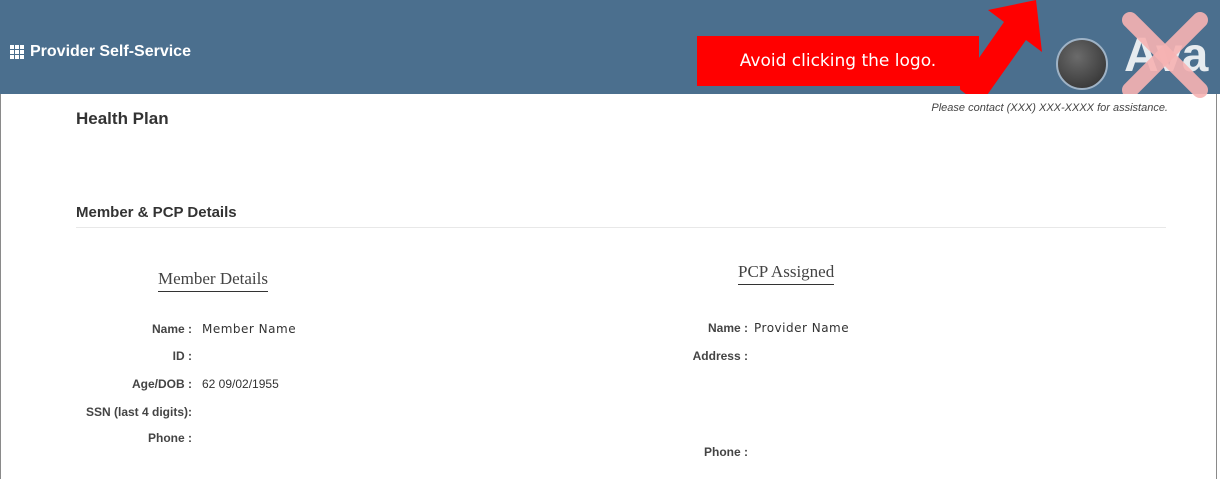 Image resolution: width=1220 pixels, height=480 pixels. Describe the element at coordinates (726, 452) in the screenshot. I see `pcp-phone-label: Phone :` at that location.